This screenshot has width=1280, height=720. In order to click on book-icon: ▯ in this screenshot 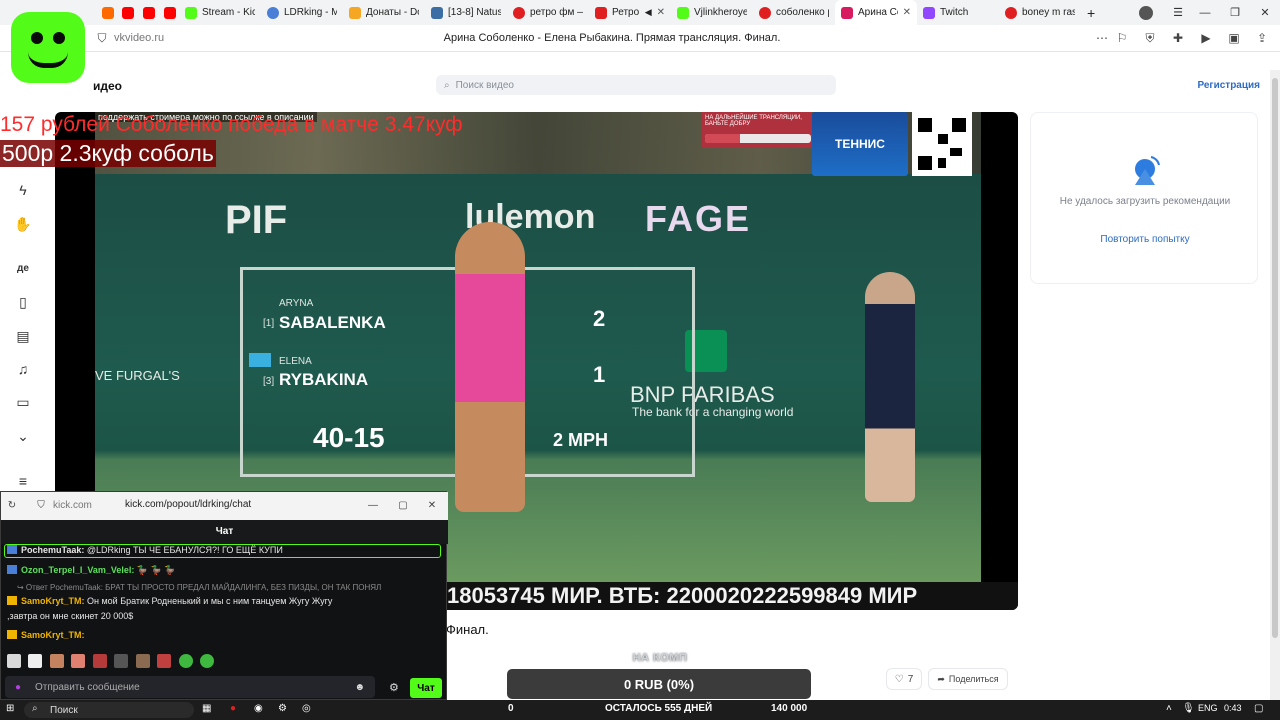, I will do `click(23, 302)`.